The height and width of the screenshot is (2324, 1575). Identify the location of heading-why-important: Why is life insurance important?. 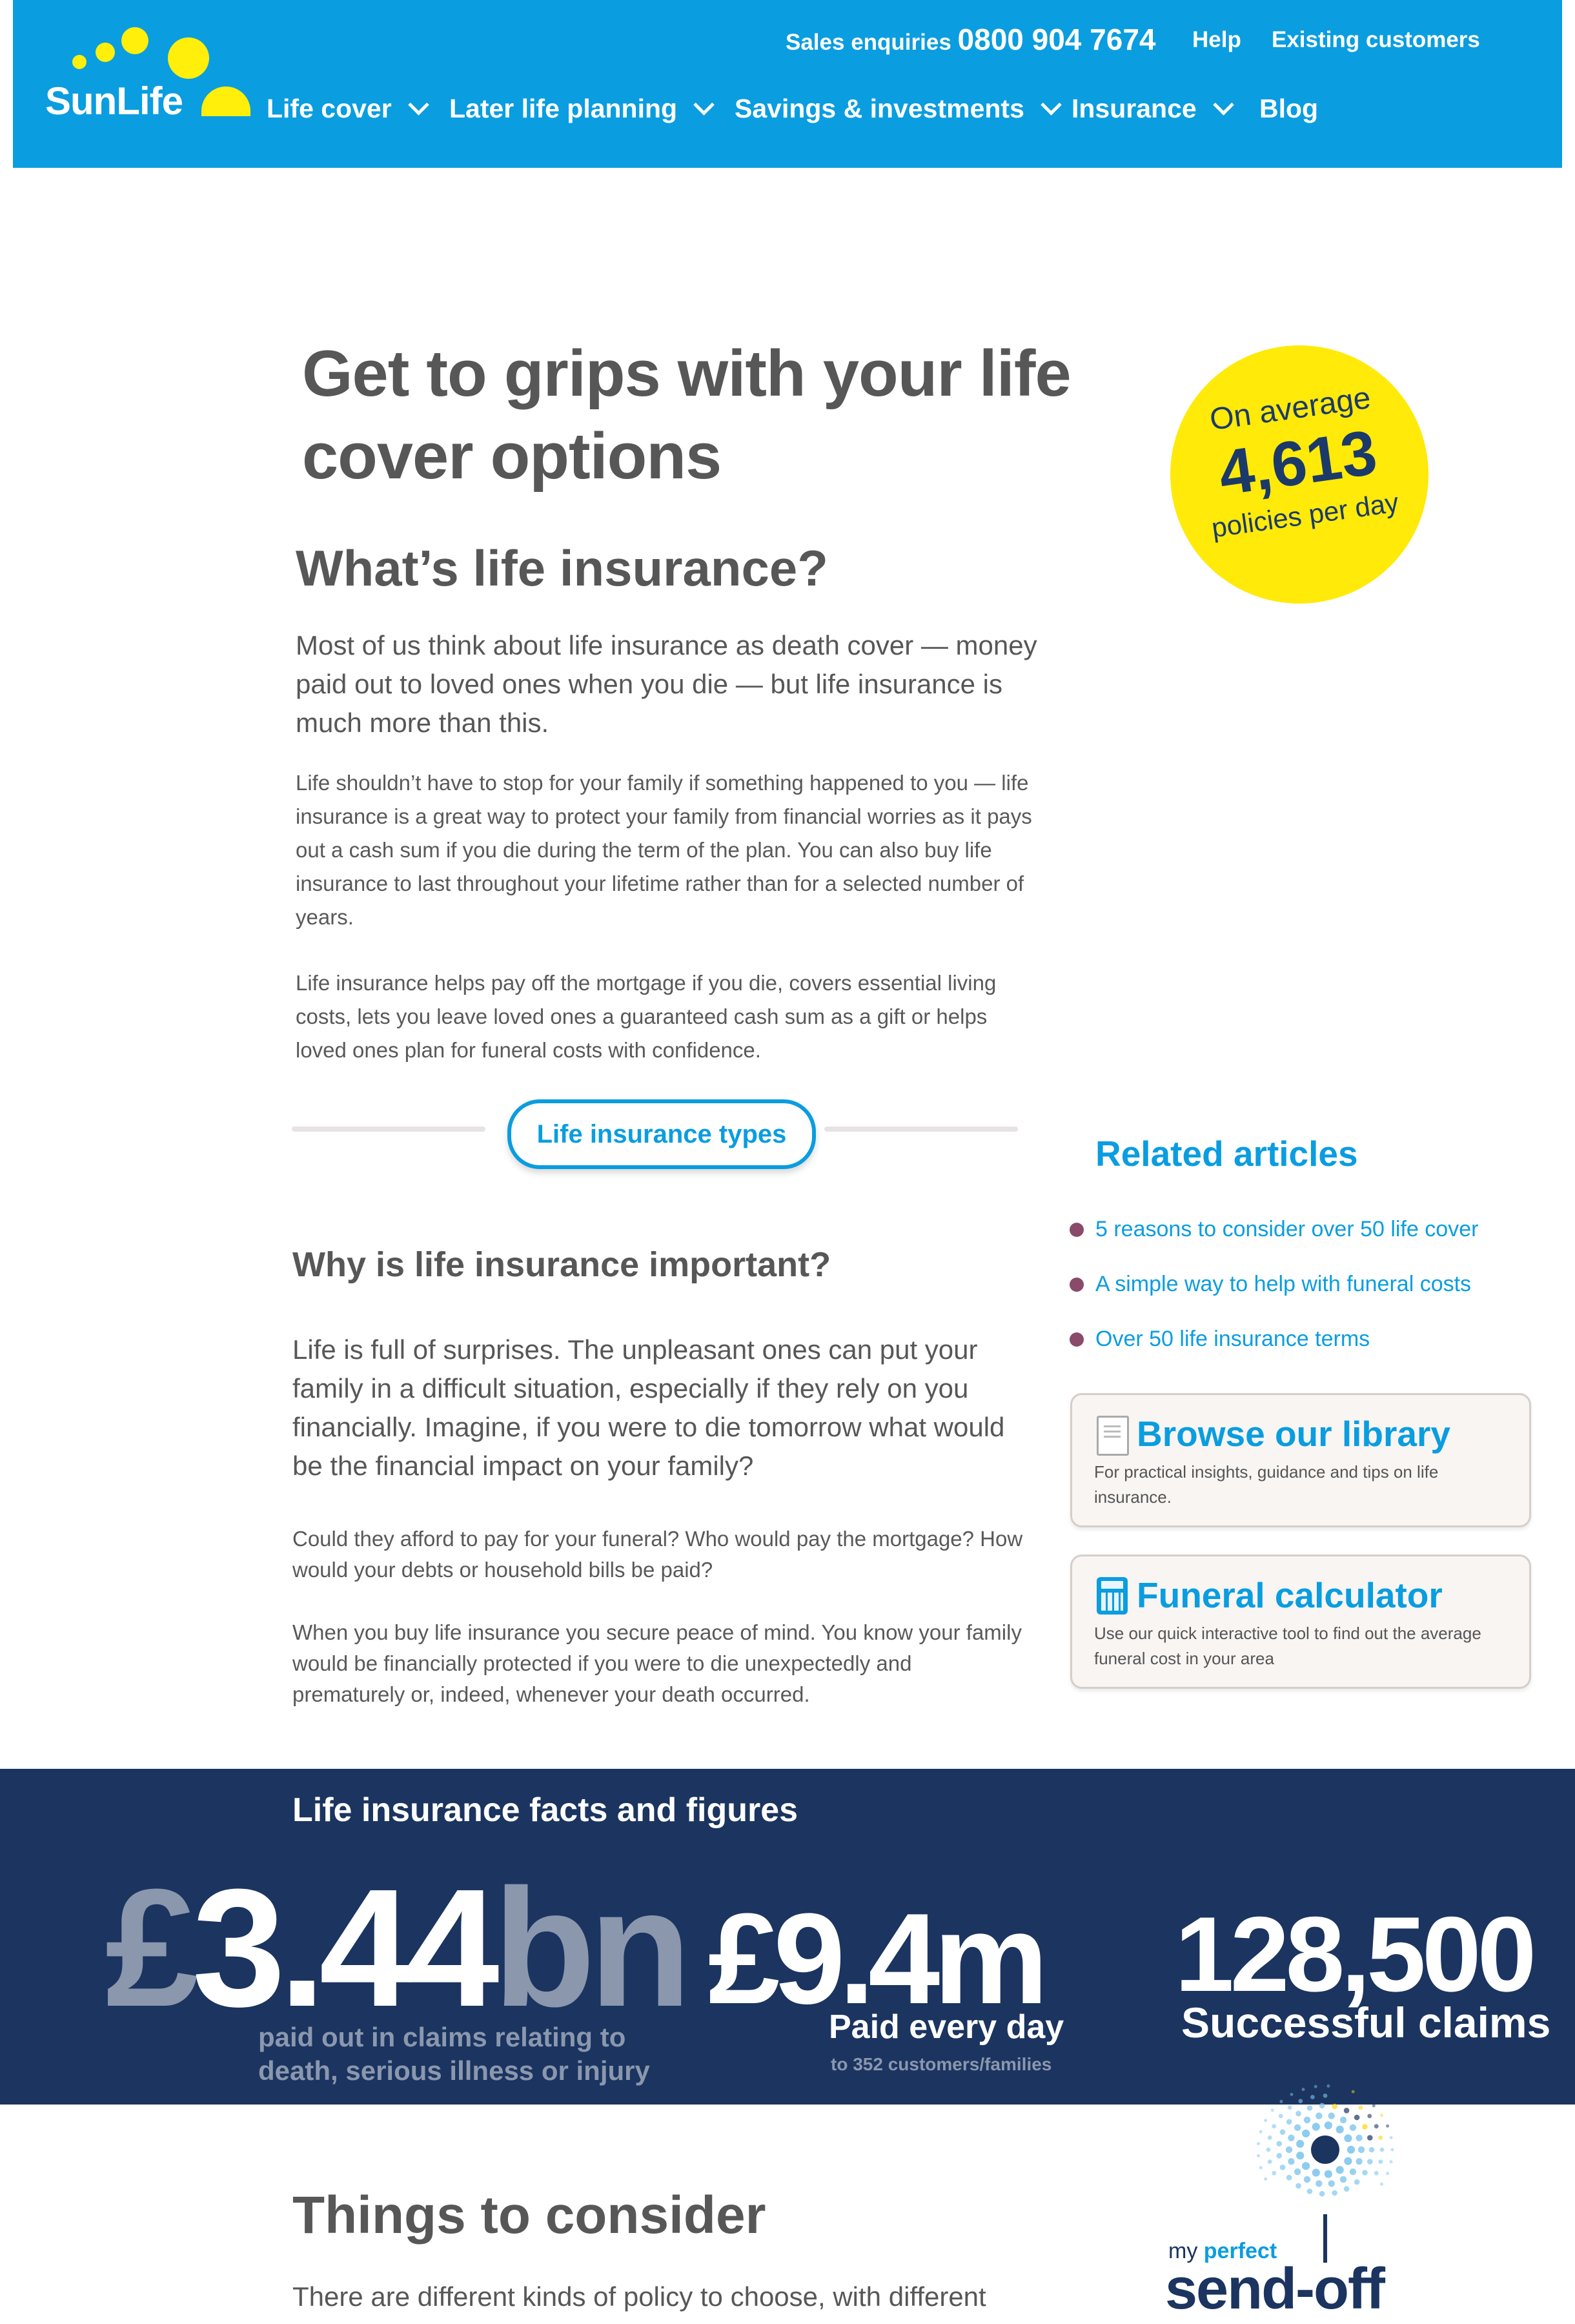
(561, 1264).